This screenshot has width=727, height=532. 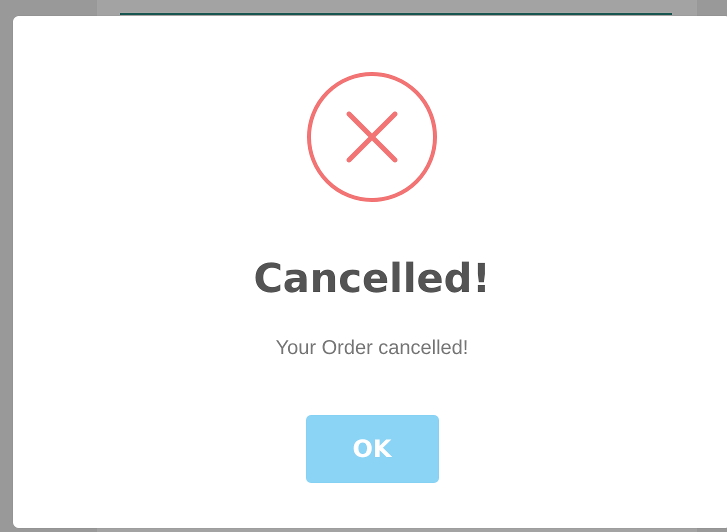 I want to click on dialog-title: Cancelled!, so click(x=372, y=279).